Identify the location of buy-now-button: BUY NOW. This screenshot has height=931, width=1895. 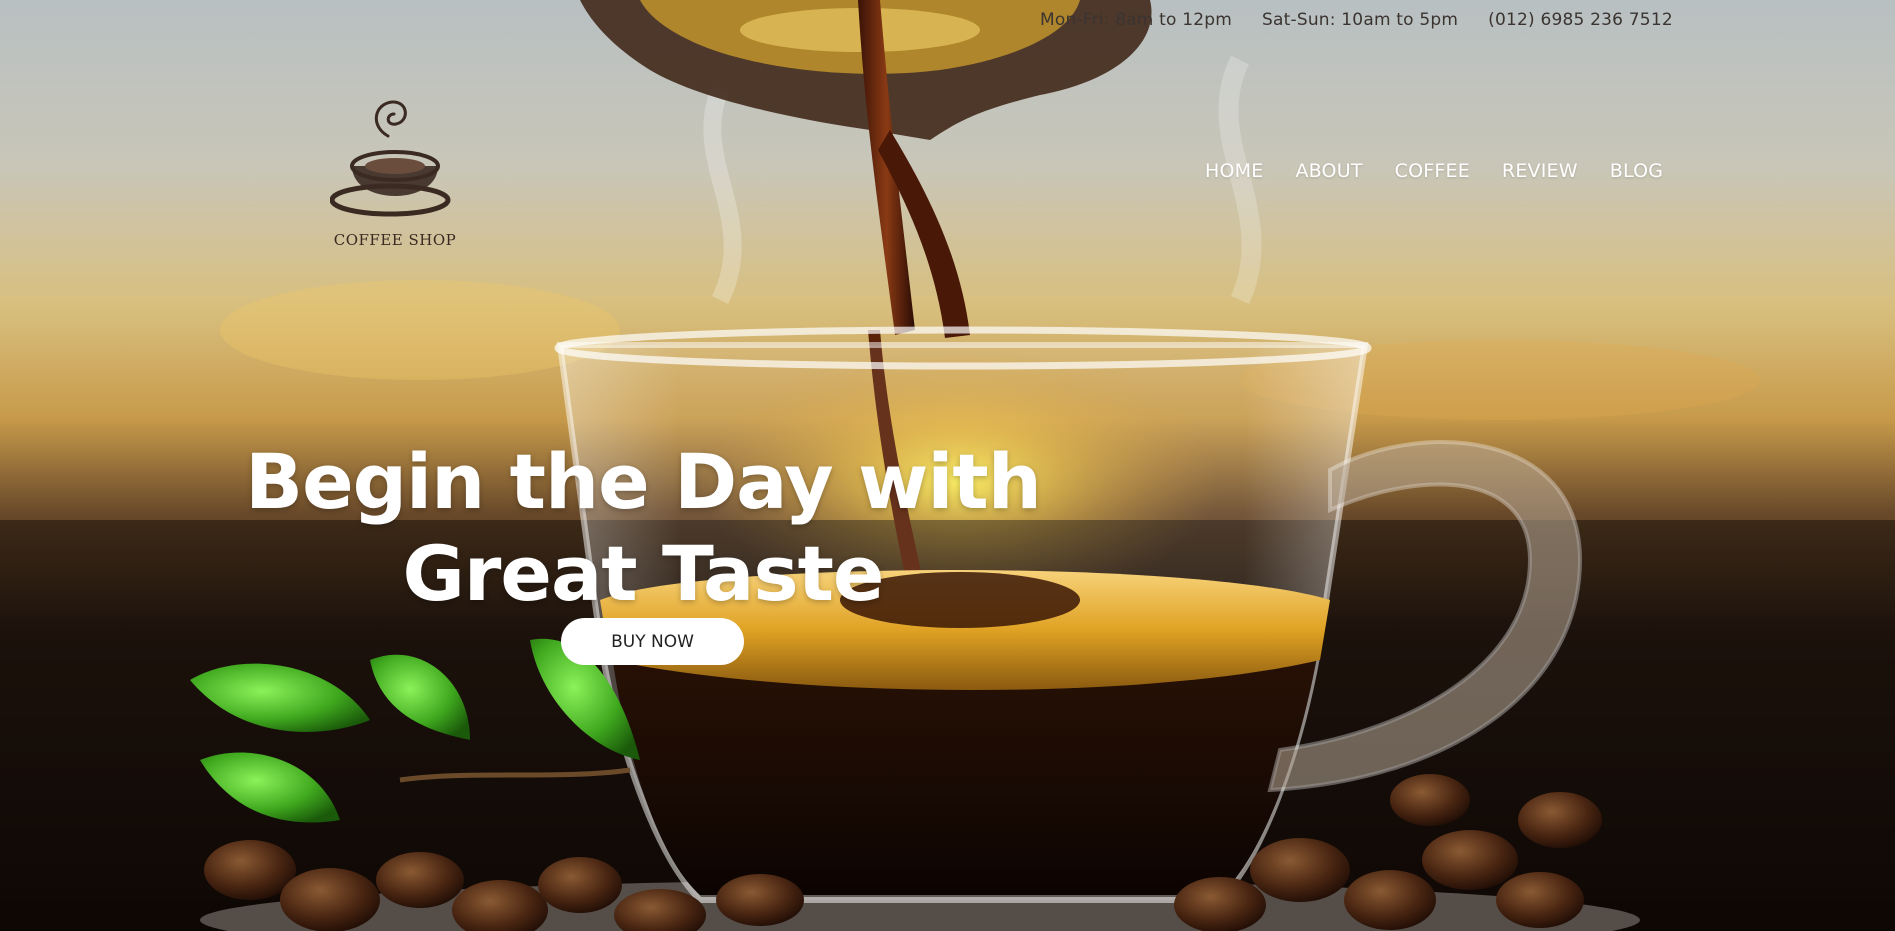
(652, 641).